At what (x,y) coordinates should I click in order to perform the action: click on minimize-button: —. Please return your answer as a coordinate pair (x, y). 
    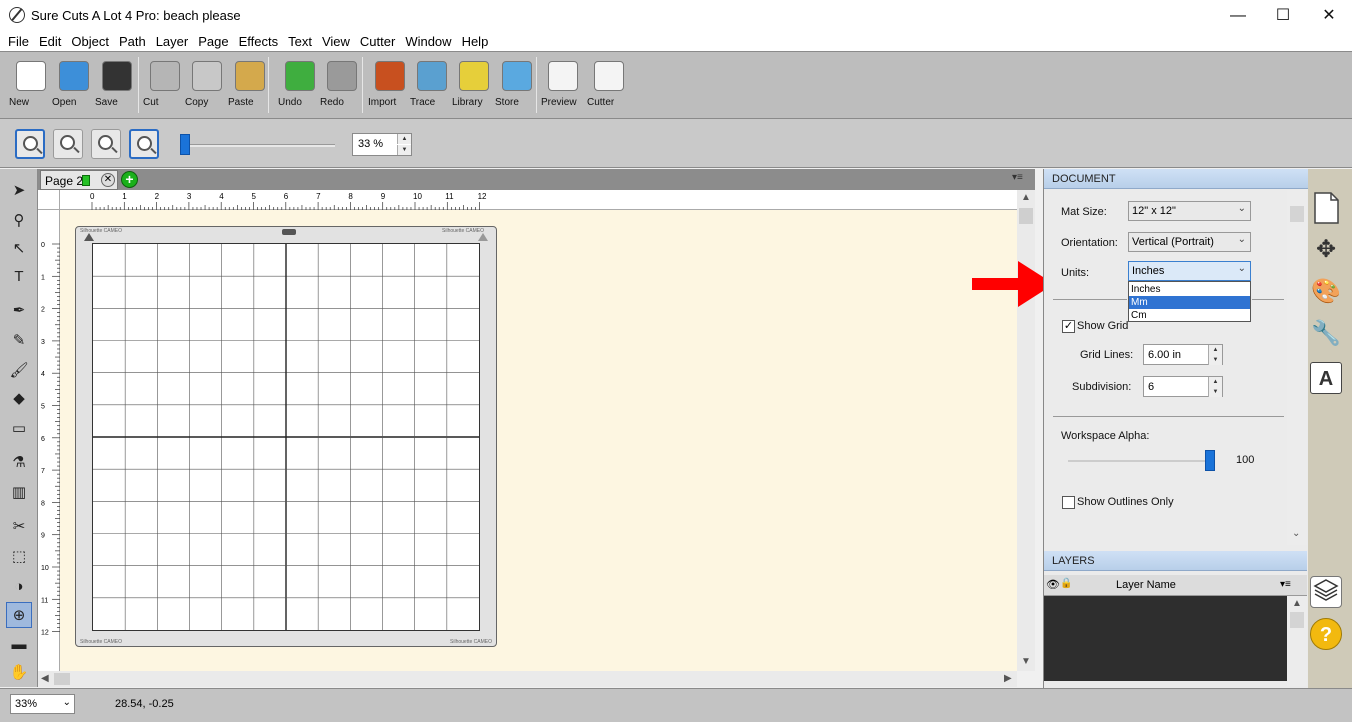
    Looking at the image, I should click on (1238, 15).